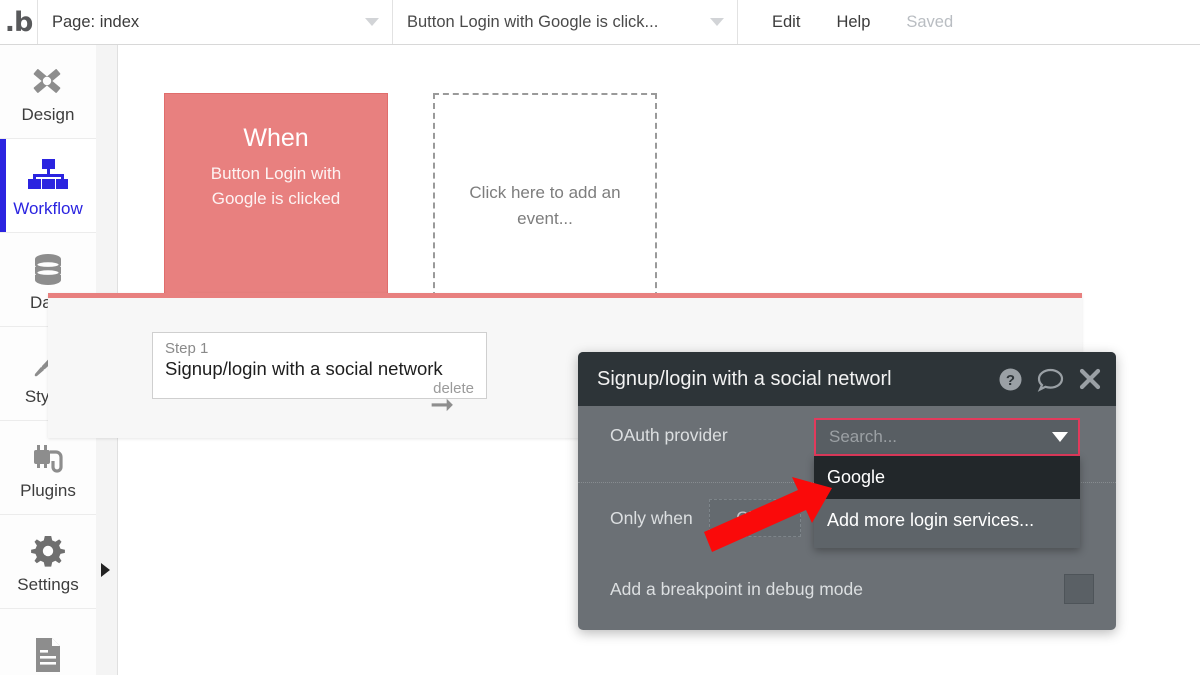 The height and width of the screenshot is (675, 1200). Describe the element at coordinates (48, 584) in the screenshot. I see `sidebar-item-label: Settings` at that location.